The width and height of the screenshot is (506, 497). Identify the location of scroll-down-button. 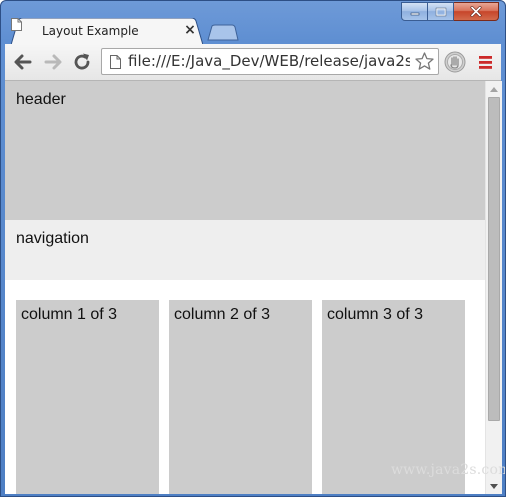
(494, 486).